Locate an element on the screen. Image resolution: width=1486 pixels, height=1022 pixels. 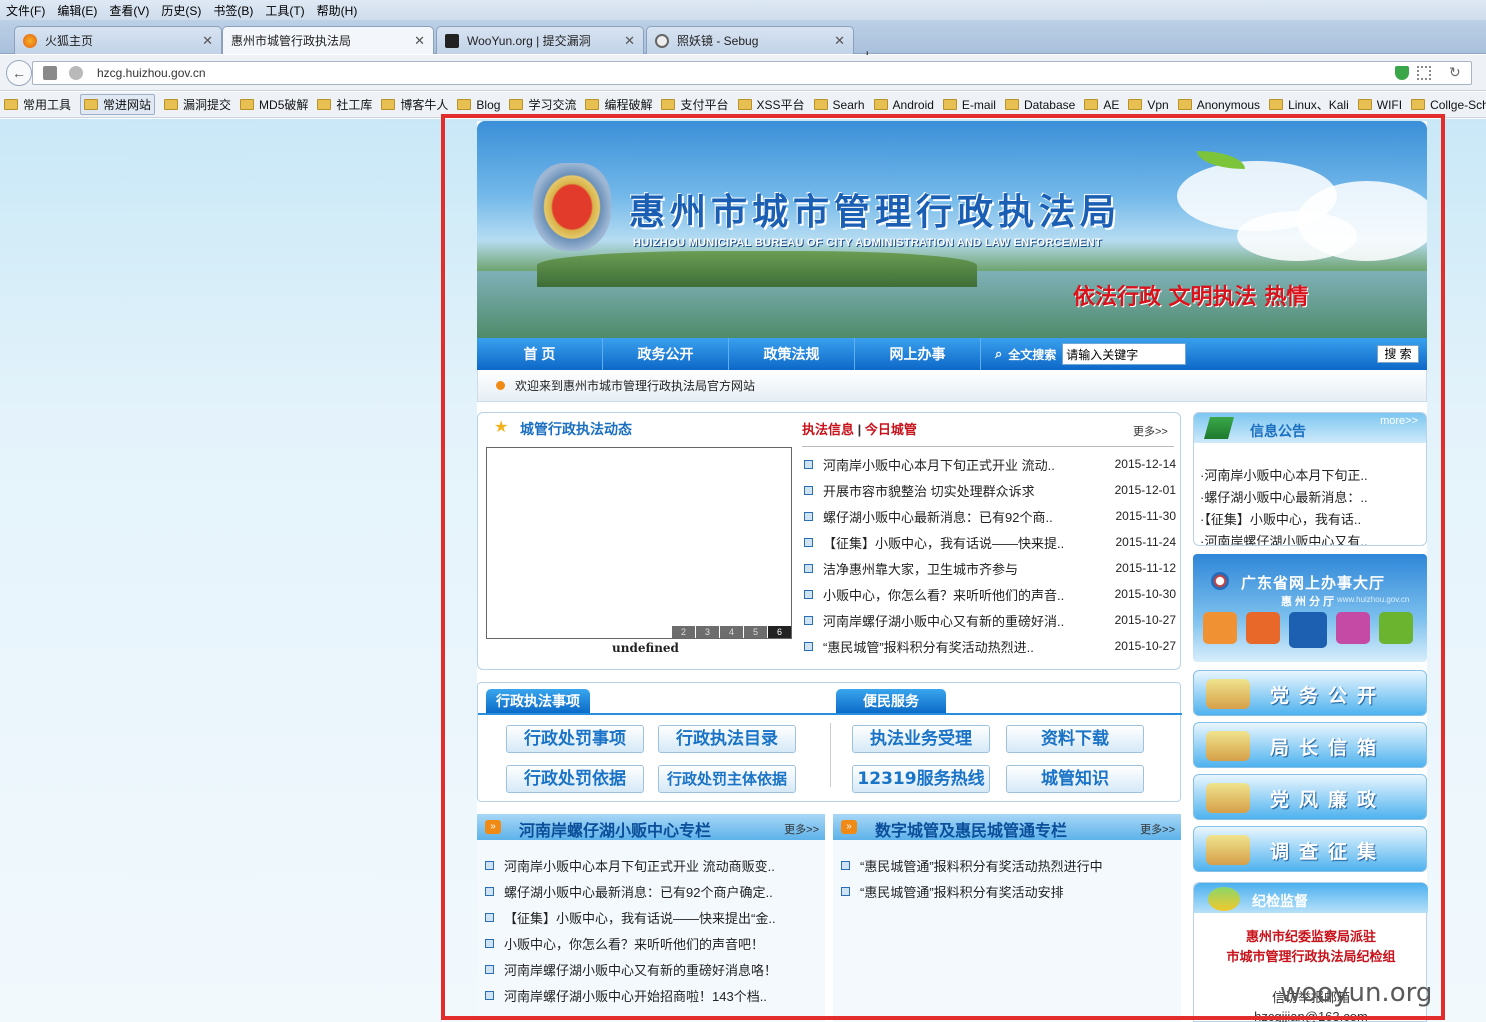
bookmark-label: 社工库 is located at coordinates (354, 105).